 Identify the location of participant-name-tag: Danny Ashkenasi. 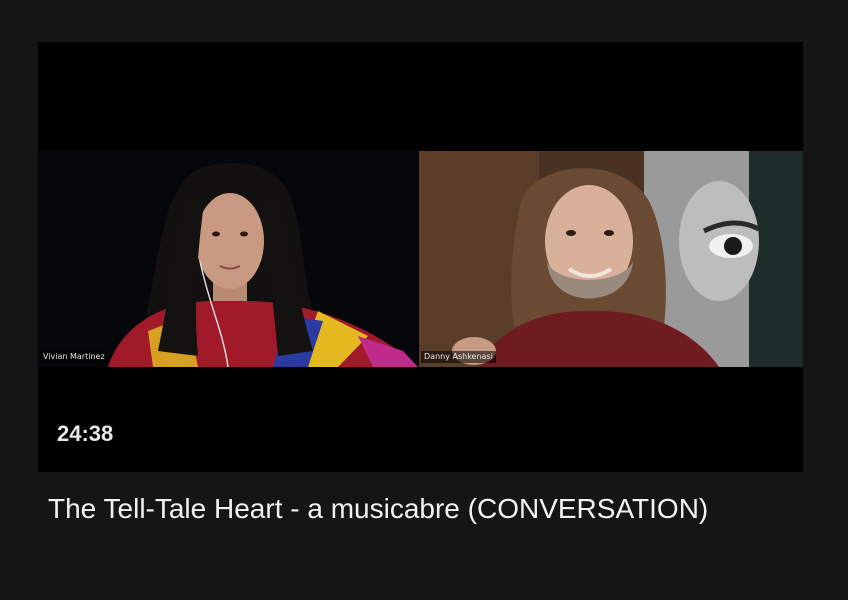
(458, 357).